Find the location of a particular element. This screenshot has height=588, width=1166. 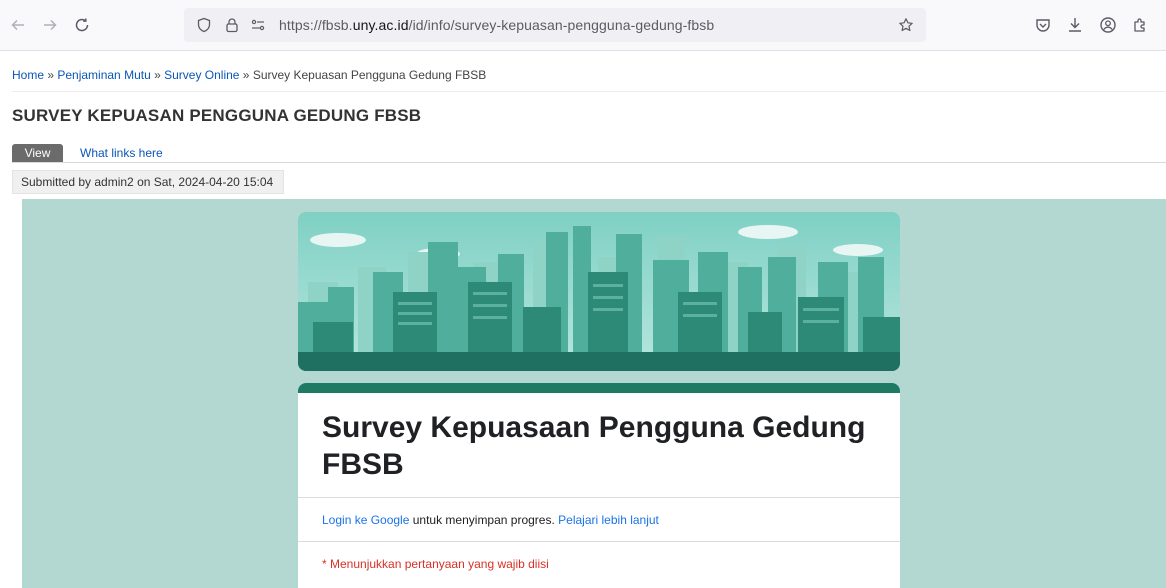

extensions-icon is located at coordinates (1140, 25).